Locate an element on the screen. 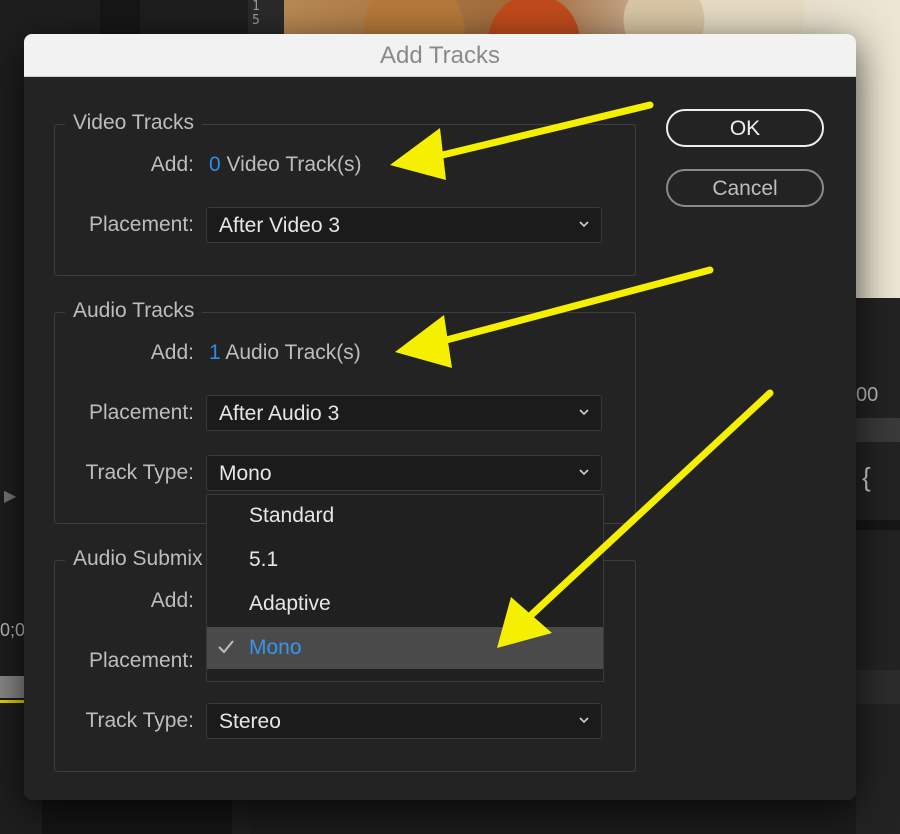 This screenshot has height=834, width=900. audio-add-label: Add: is located at coordinates (172, 352).